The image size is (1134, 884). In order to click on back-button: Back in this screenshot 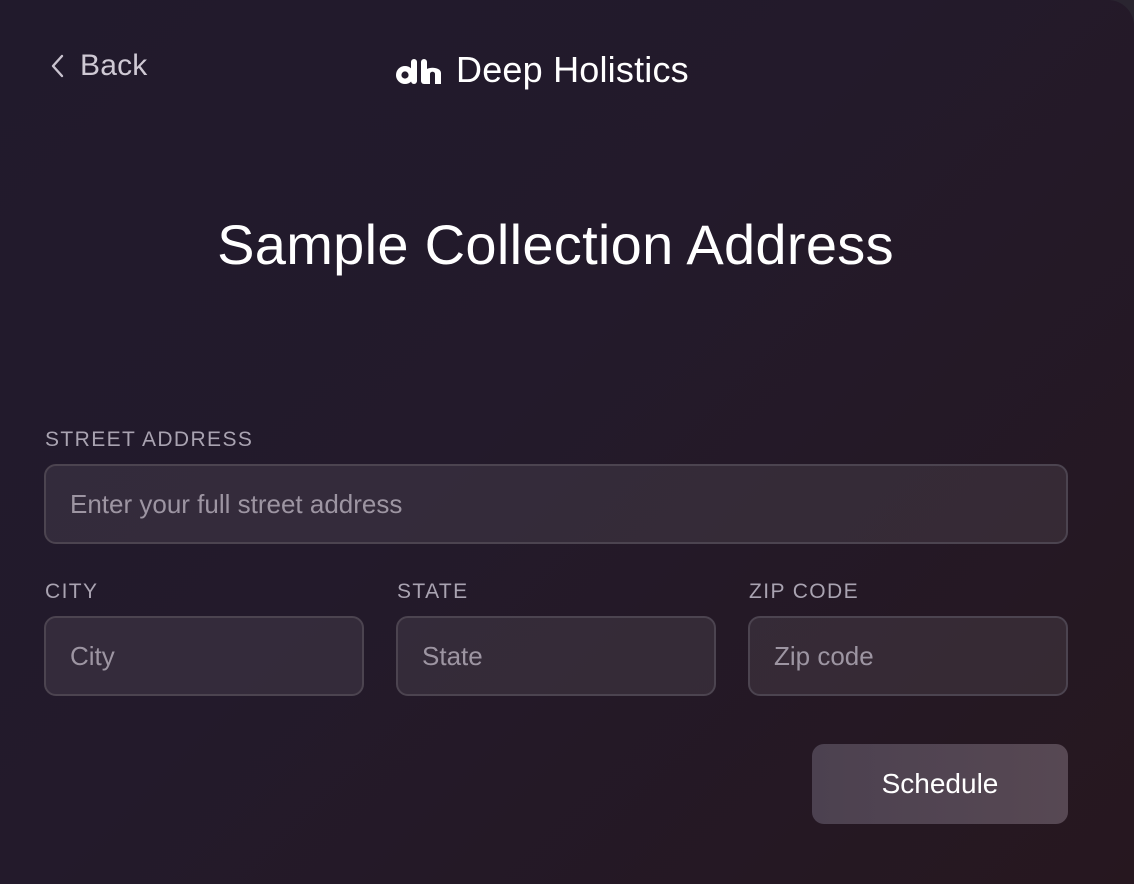, I will do `click(99, 66)`.